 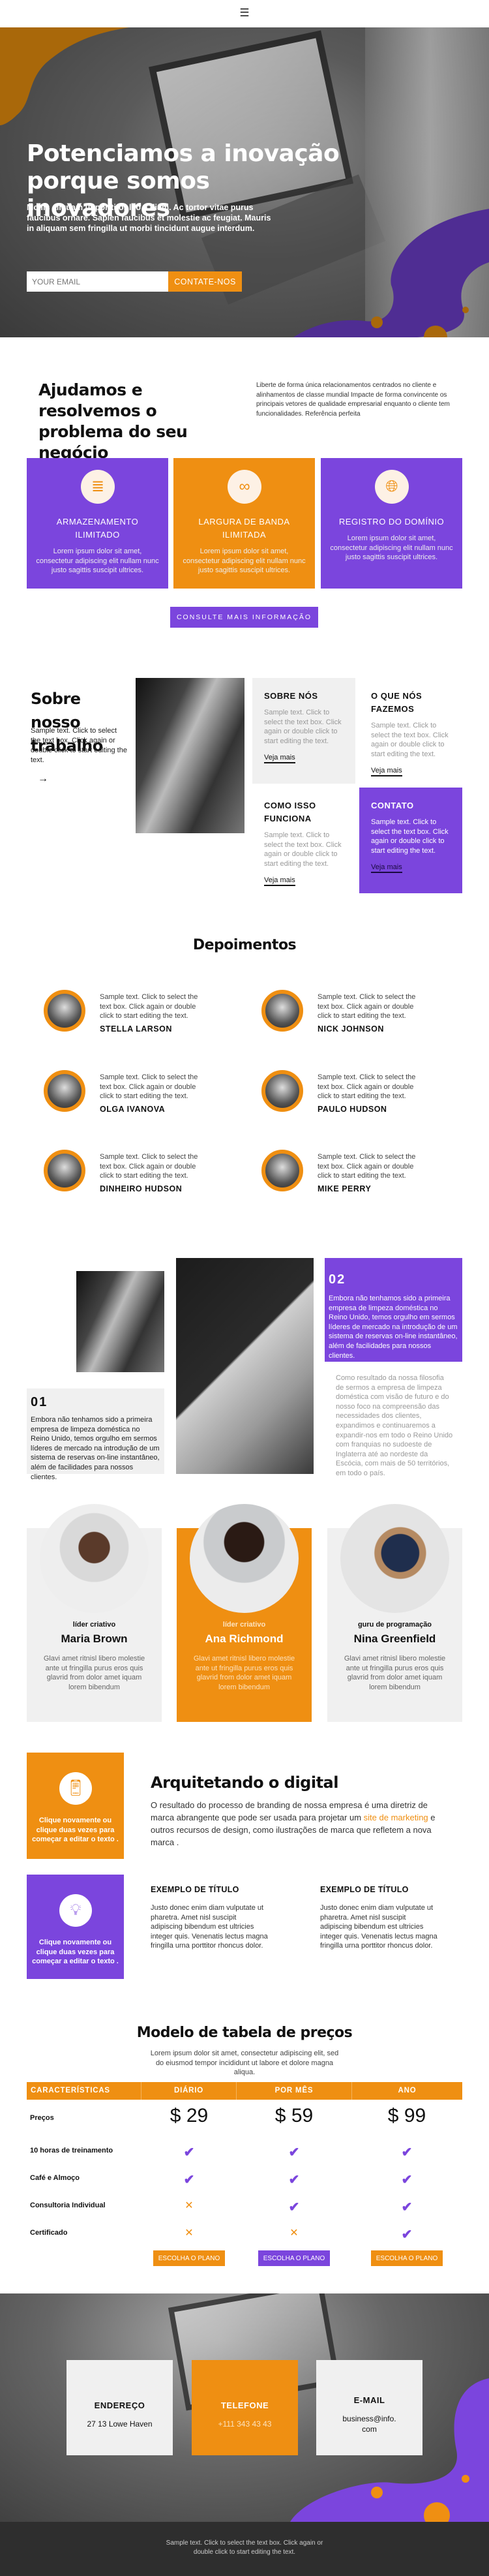 What do you see at coordinates (393, 805) in the screenshot?
I see `tile-title: CONTATO` at bounding box center [393, 805].